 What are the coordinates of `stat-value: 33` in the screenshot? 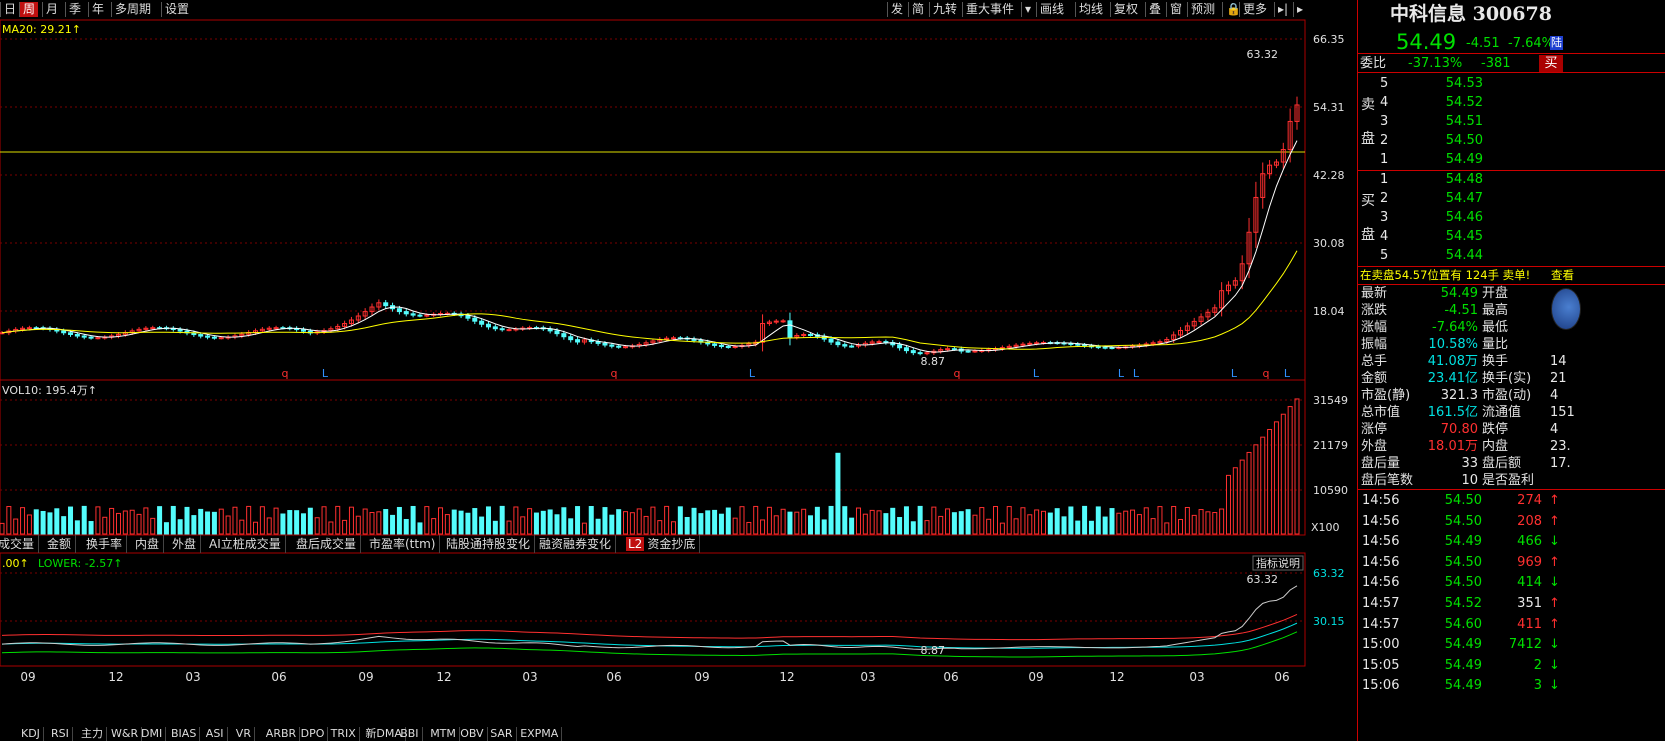 It's located at (1469, 463).